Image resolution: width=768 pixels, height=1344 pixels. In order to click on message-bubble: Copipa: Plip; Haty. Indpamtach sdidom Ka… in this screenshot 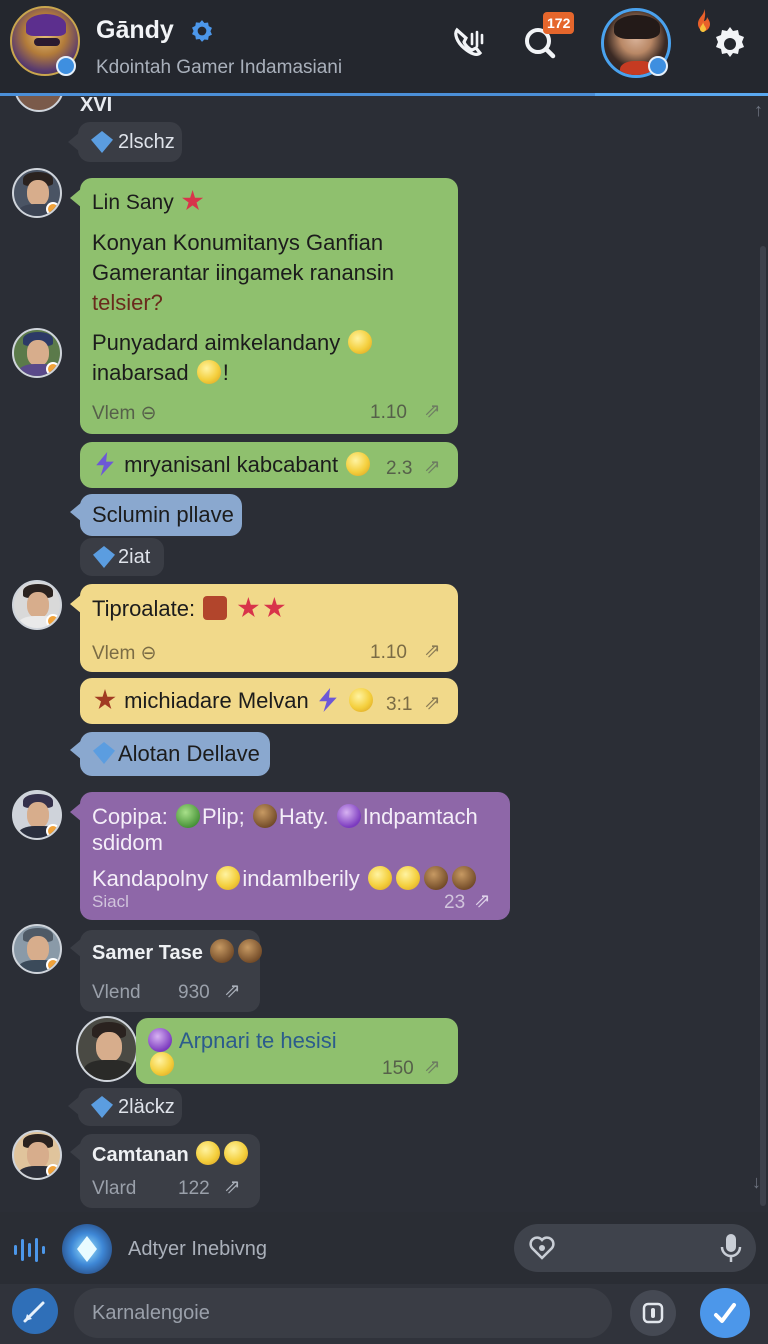, I will do `click(295, 856)`.